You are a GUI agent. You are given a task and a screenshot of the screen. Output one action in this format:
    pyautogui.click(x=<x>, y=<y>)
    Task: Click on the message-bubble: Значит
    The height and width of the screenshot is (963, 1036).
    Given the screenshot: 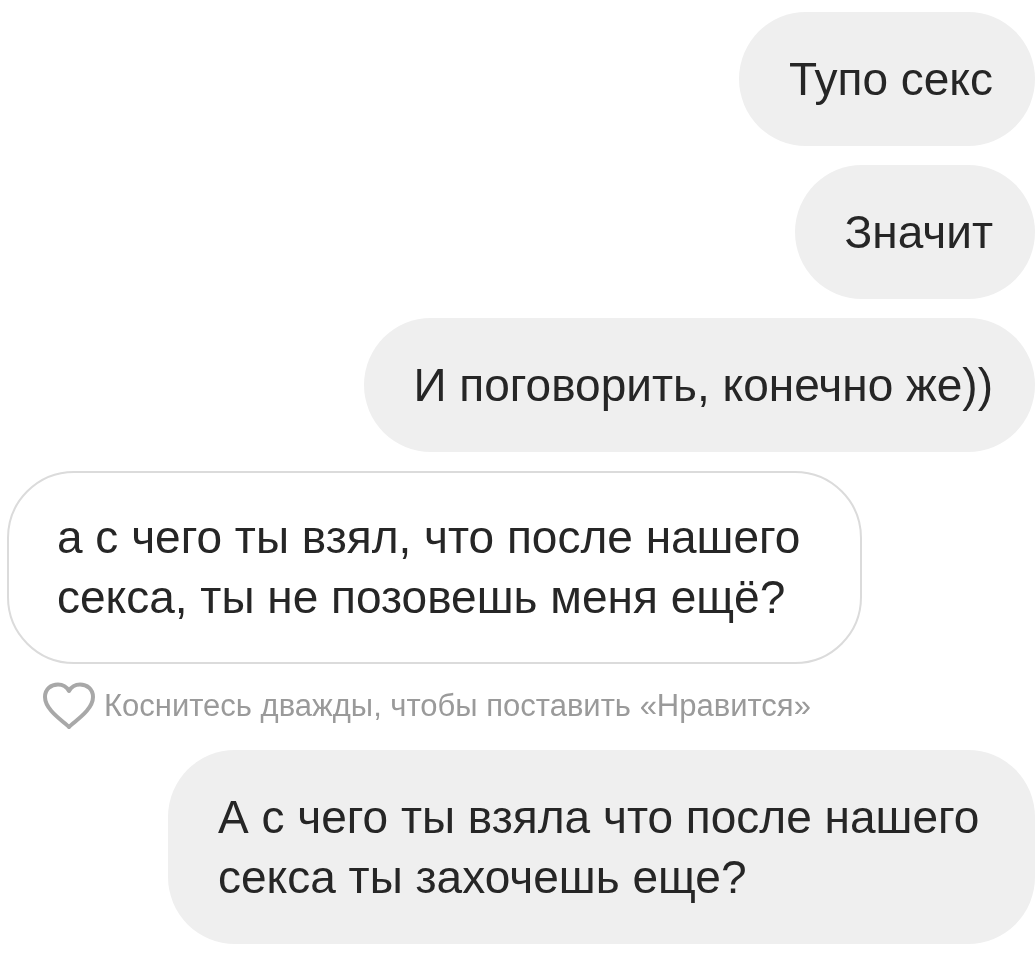 What is the action you would take?
    pyautogui.click(x=914, y=232)
    